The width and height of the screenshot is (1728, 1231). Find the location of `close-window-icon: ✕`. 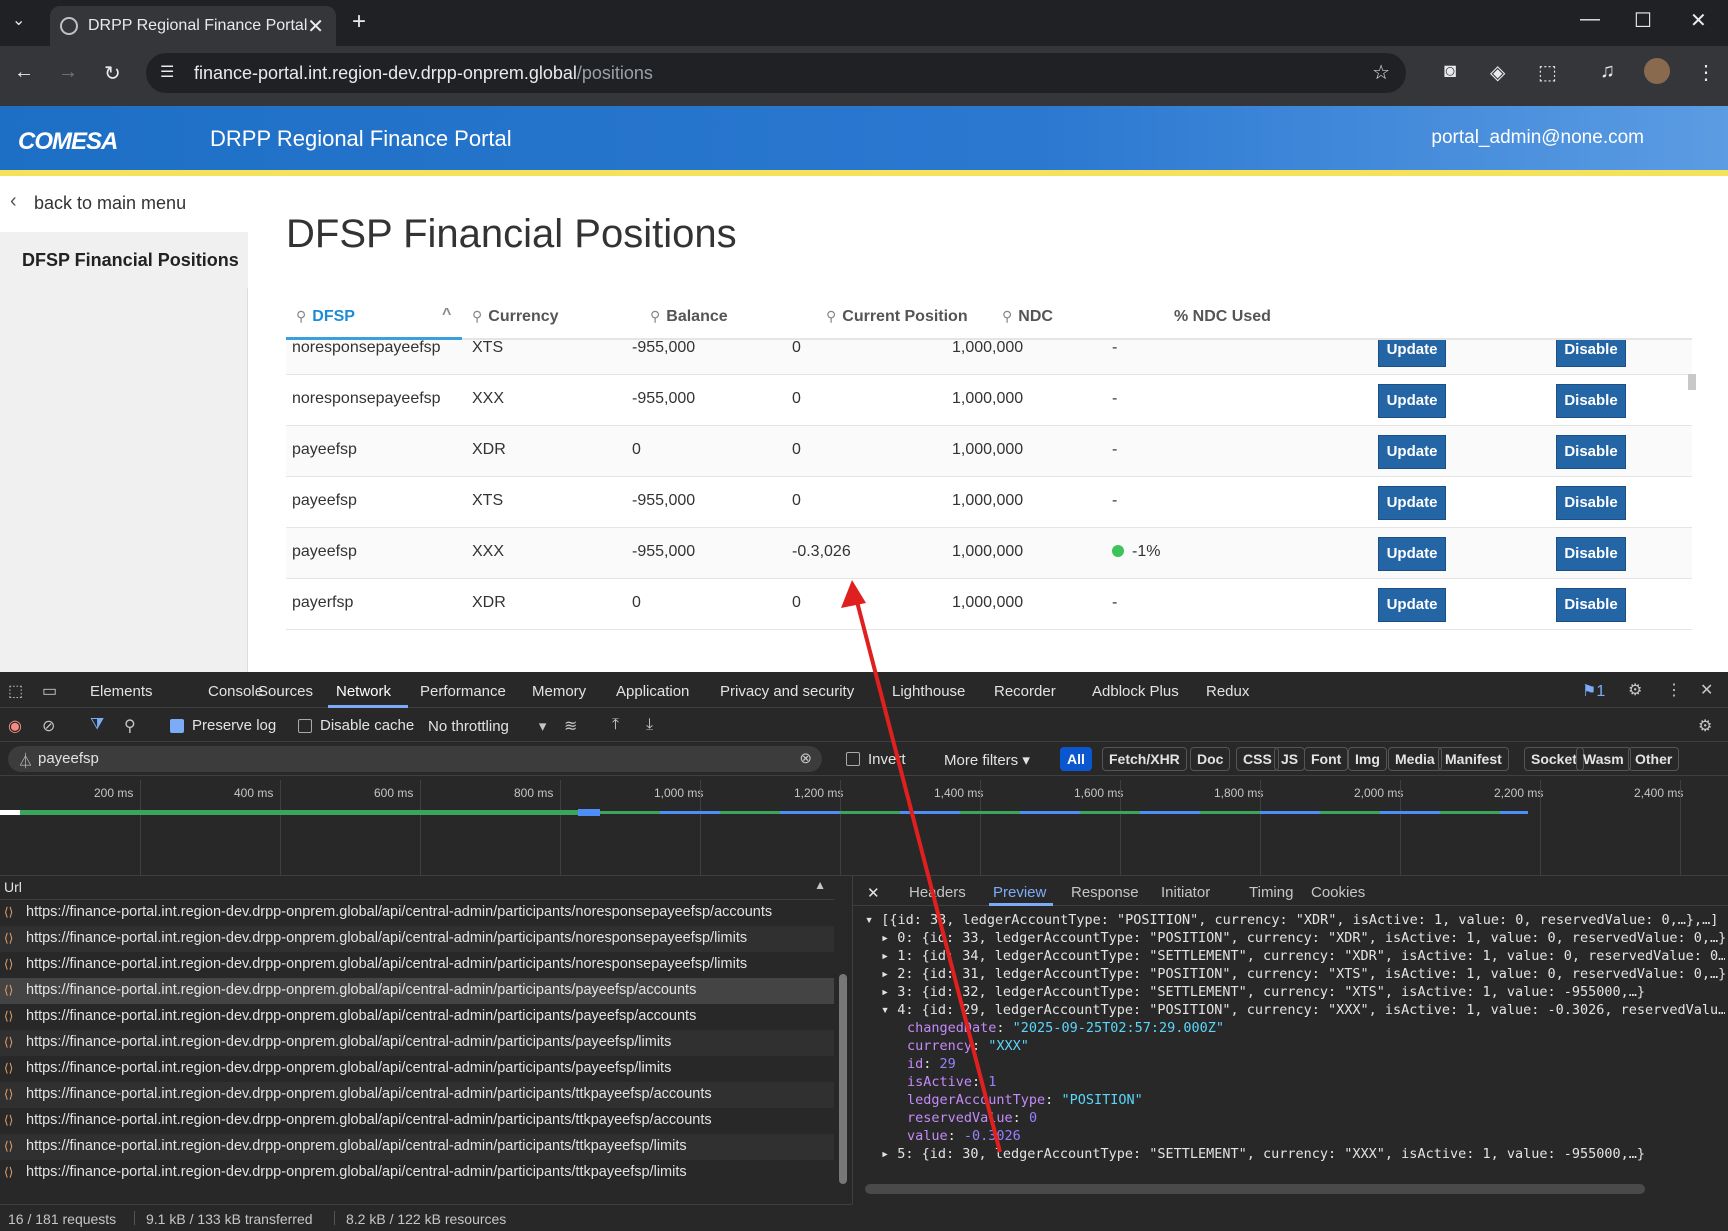

close-window-icon: ✕ is located at coordinates (1698, 20).